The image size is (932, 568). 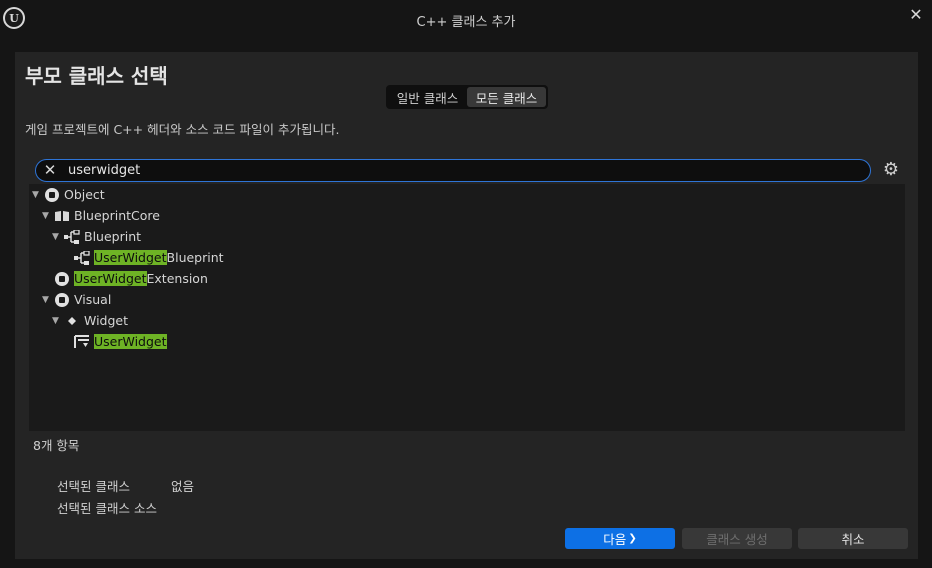 I want to click on close-icon: ✕, so click(x=916, y=15).